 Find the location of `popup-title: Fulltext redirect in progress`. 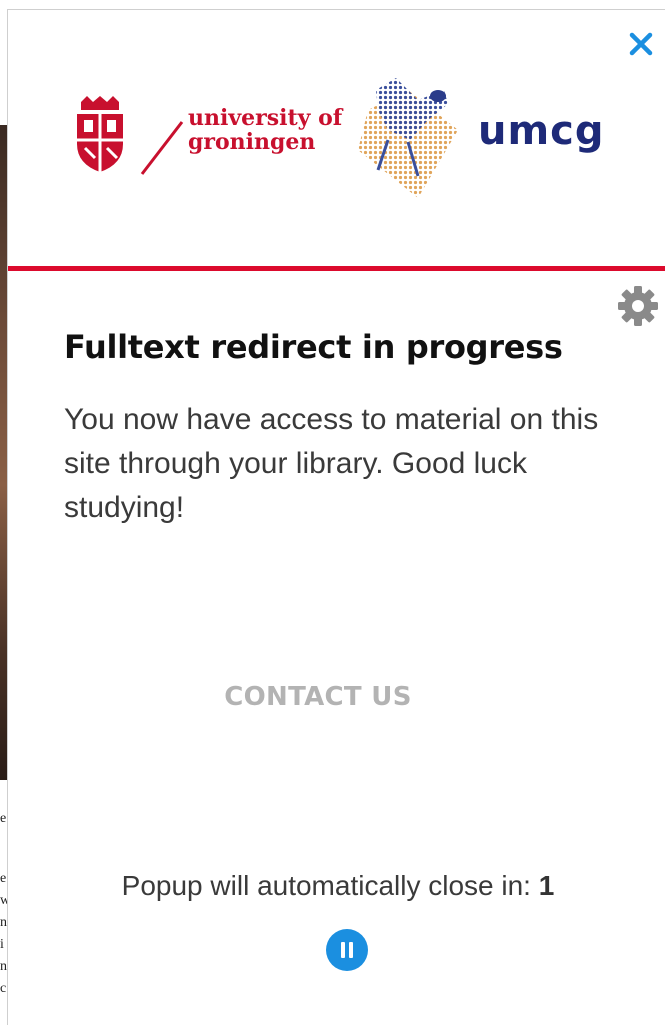

popup-title: Fulltext redirect in progress is located at coordinates (313, 347).